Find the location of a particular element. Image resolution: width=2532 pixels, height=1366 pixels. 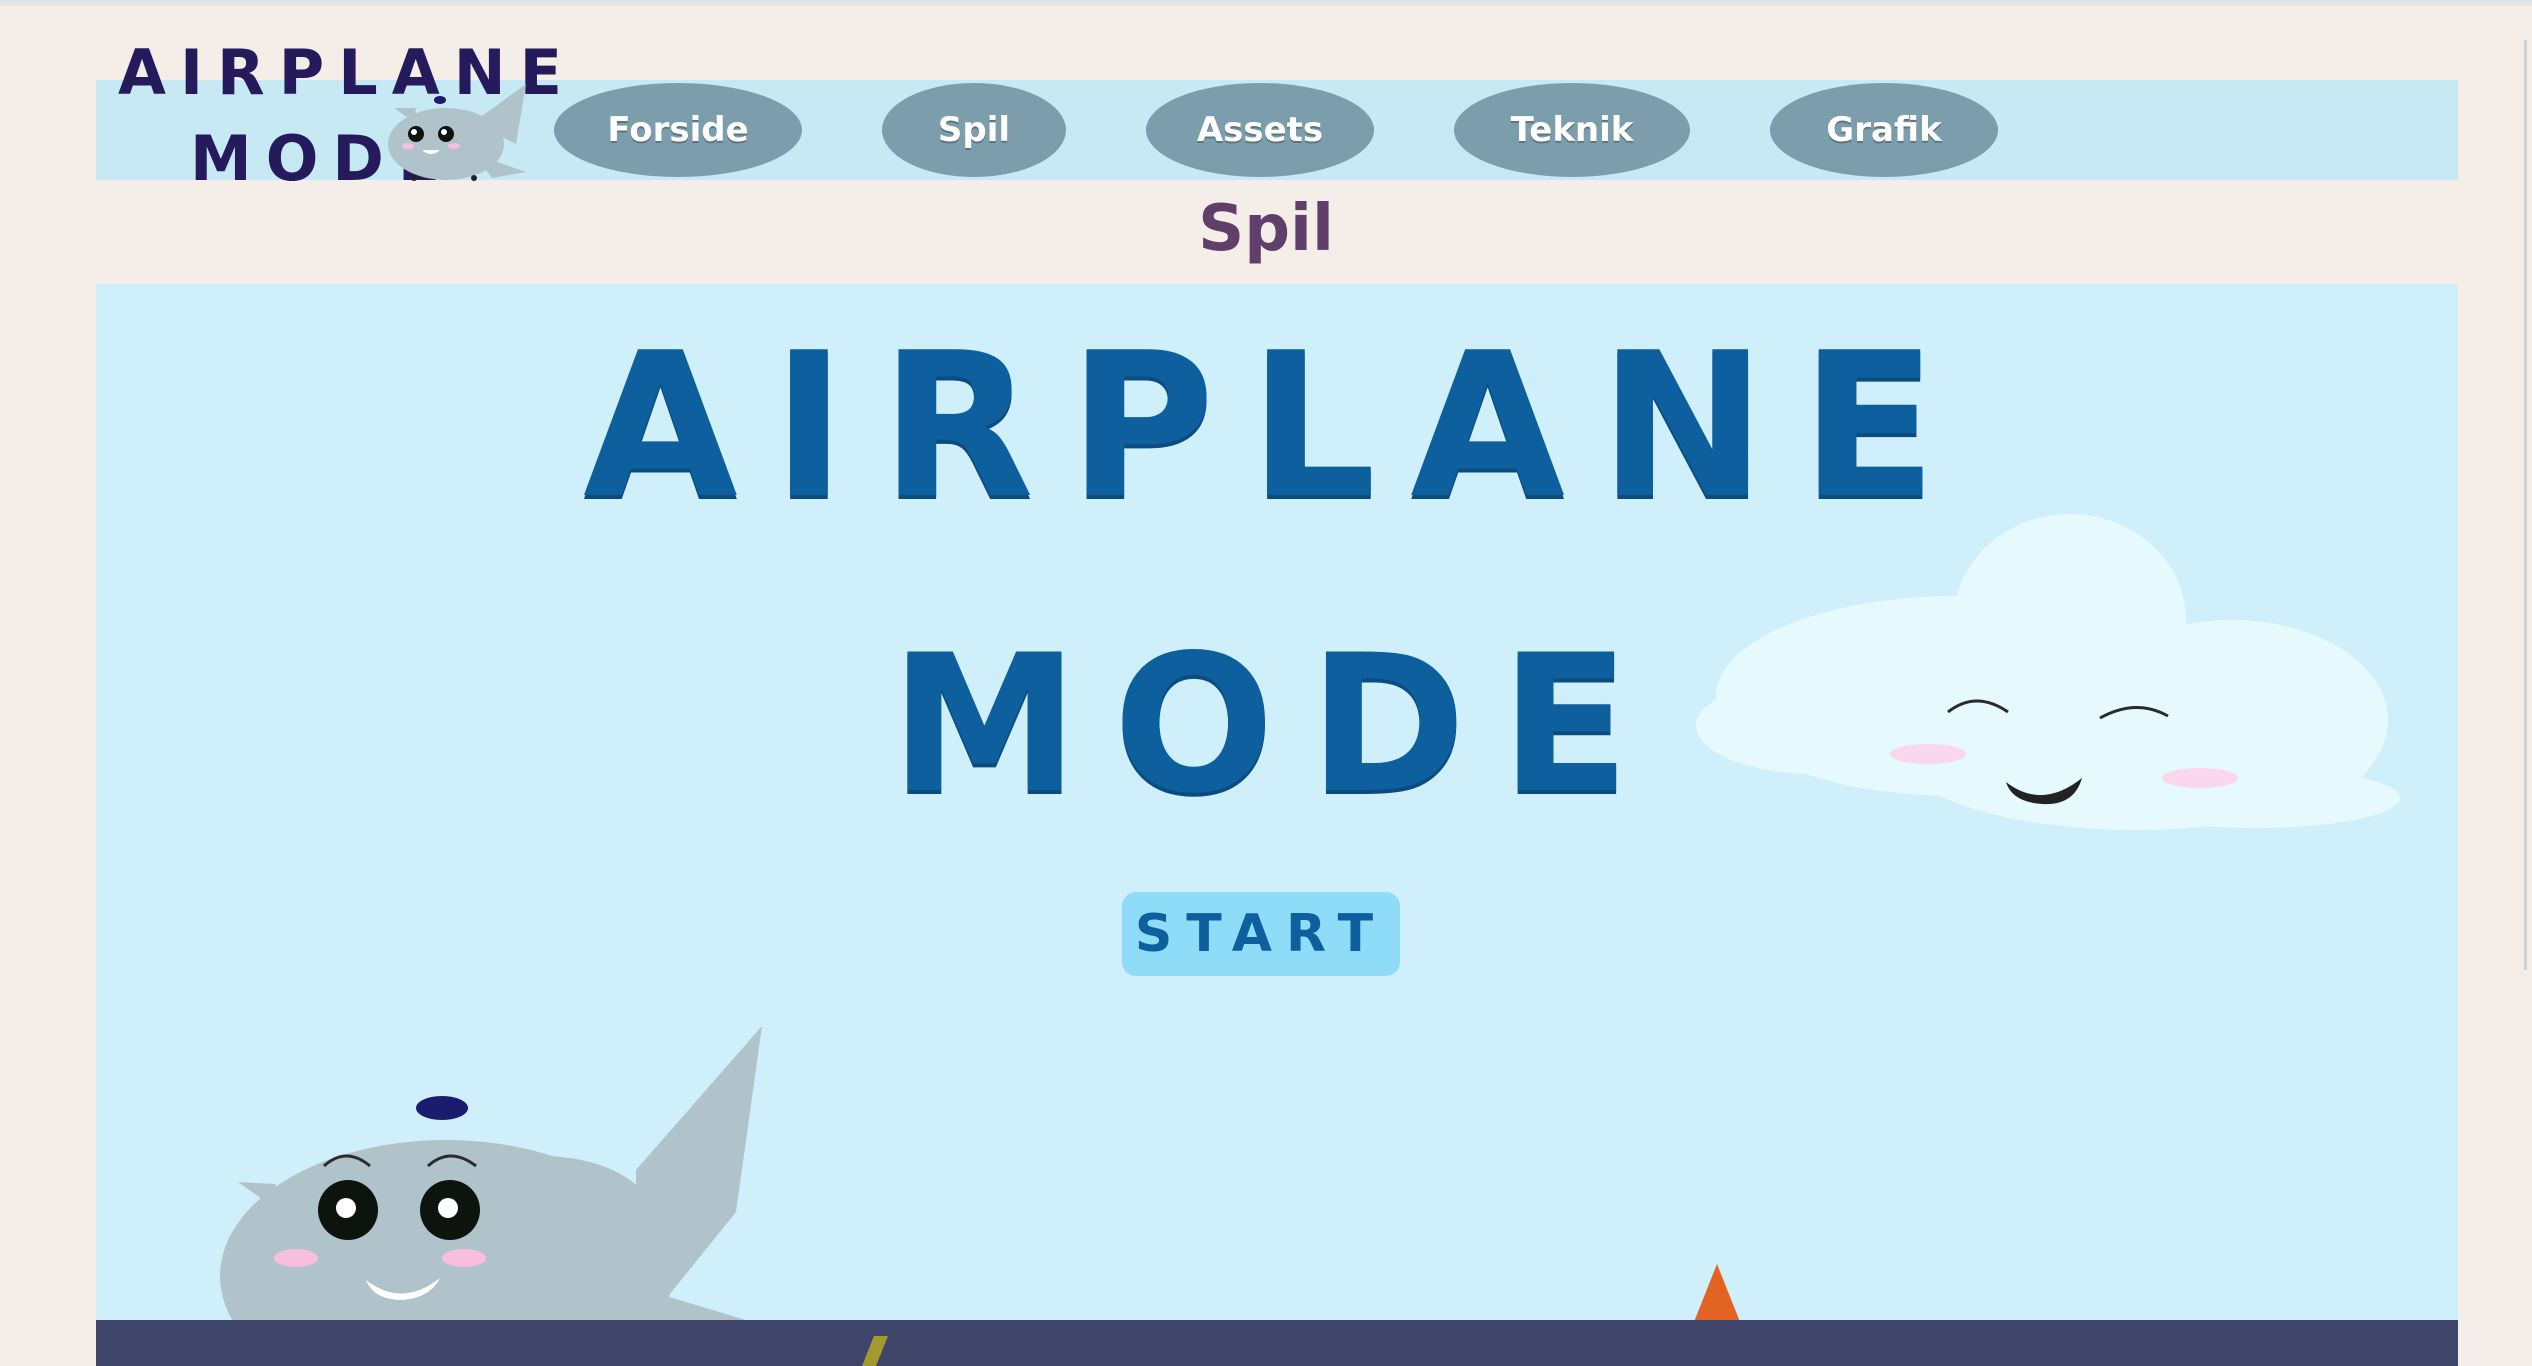

nav-item-spil: Spil is located at coordinates (974, 130).